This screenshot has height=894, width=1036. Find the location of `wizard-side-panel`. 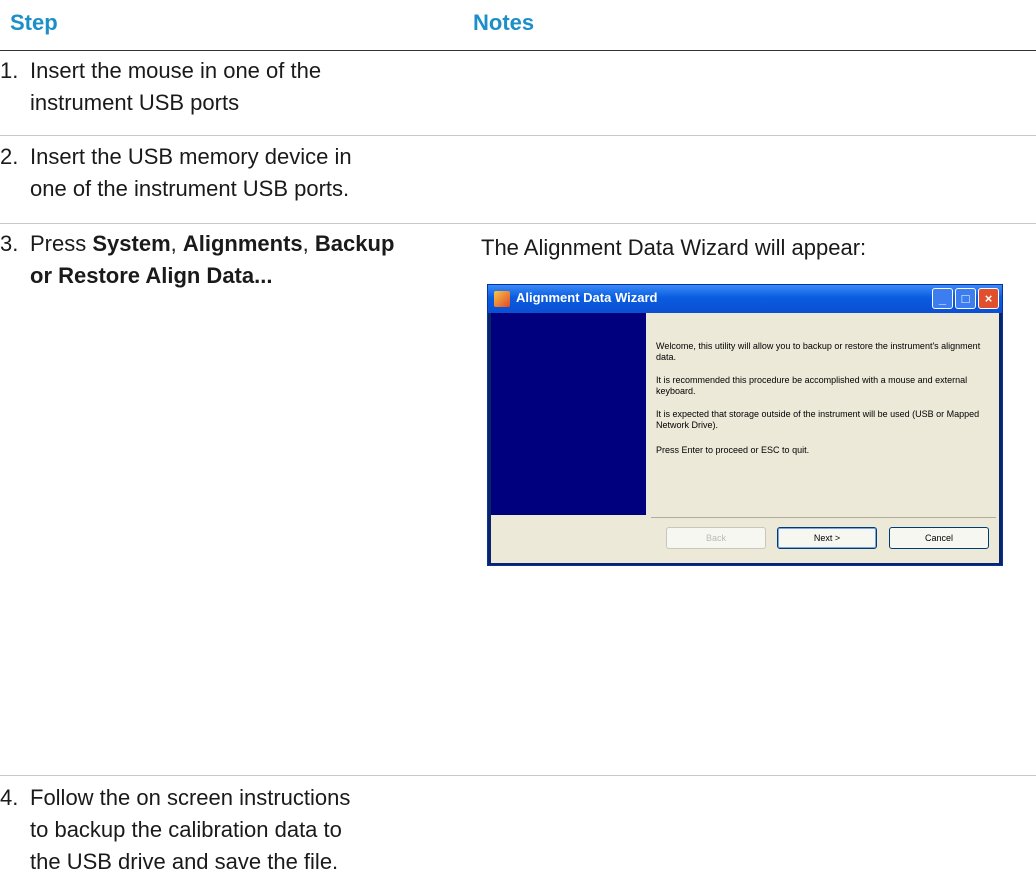

wizard-side-panel is located at coordinates (568, 414).